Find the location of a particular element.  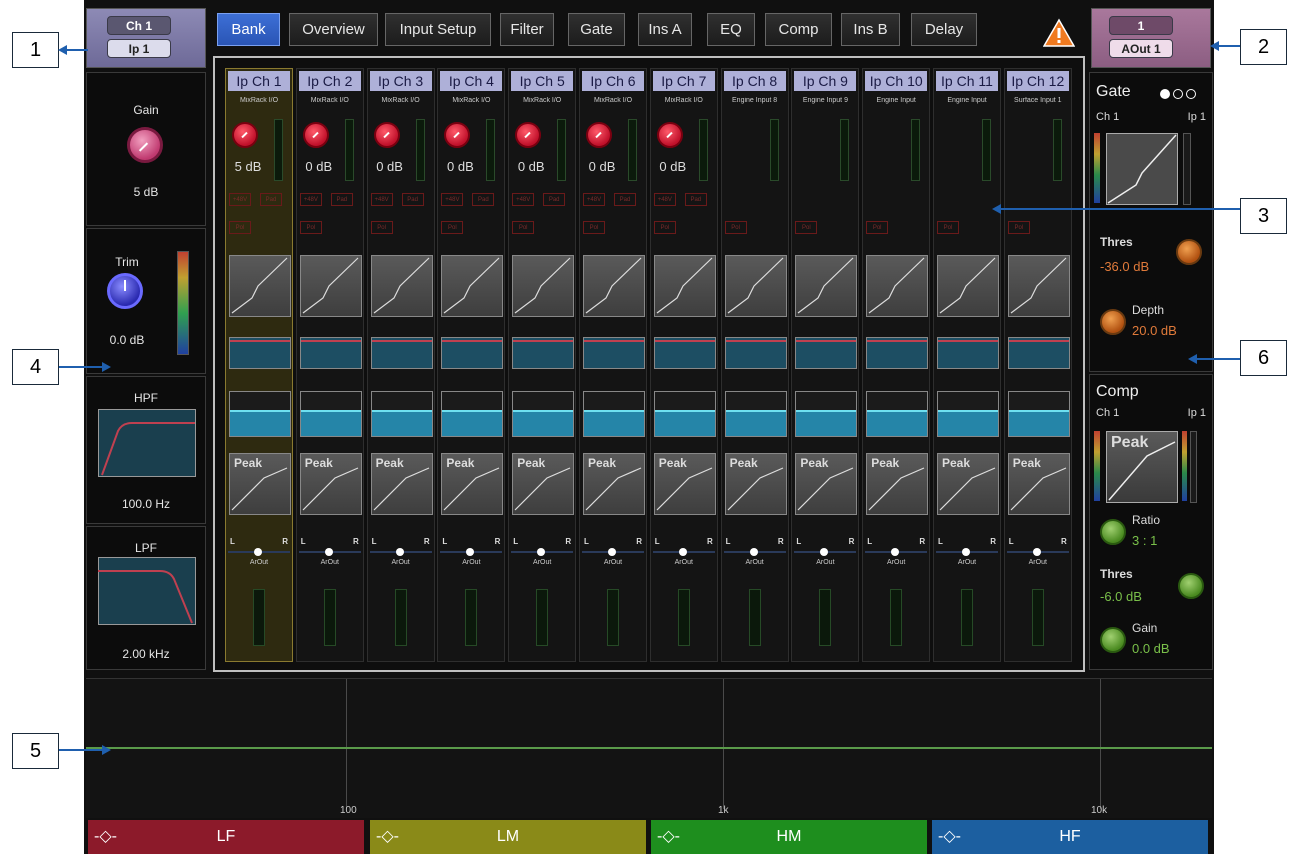

eq-band-lm: -◇- LM is located at coordinates (508, 837).